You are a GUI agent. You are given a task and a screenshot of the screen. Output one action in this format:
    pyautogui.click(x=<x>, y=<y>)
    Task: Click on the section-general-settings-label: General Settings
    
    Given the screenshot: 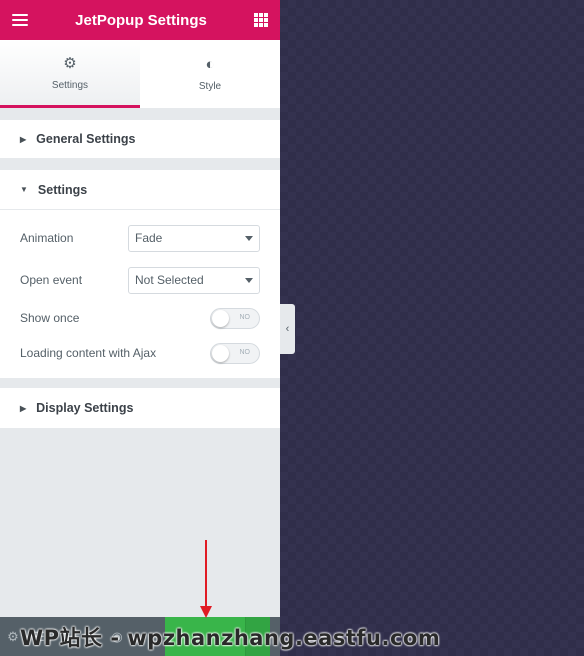 What is the action you would take?
    pyautogui.click(x=86, y=139)
    